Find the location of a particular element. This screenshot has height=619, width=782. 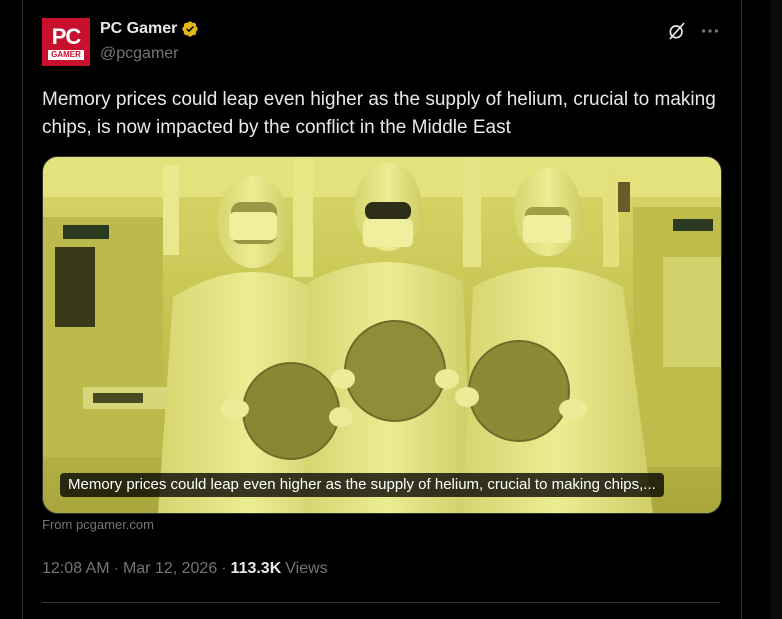

scrollbar is located at coordinates (776, 309).